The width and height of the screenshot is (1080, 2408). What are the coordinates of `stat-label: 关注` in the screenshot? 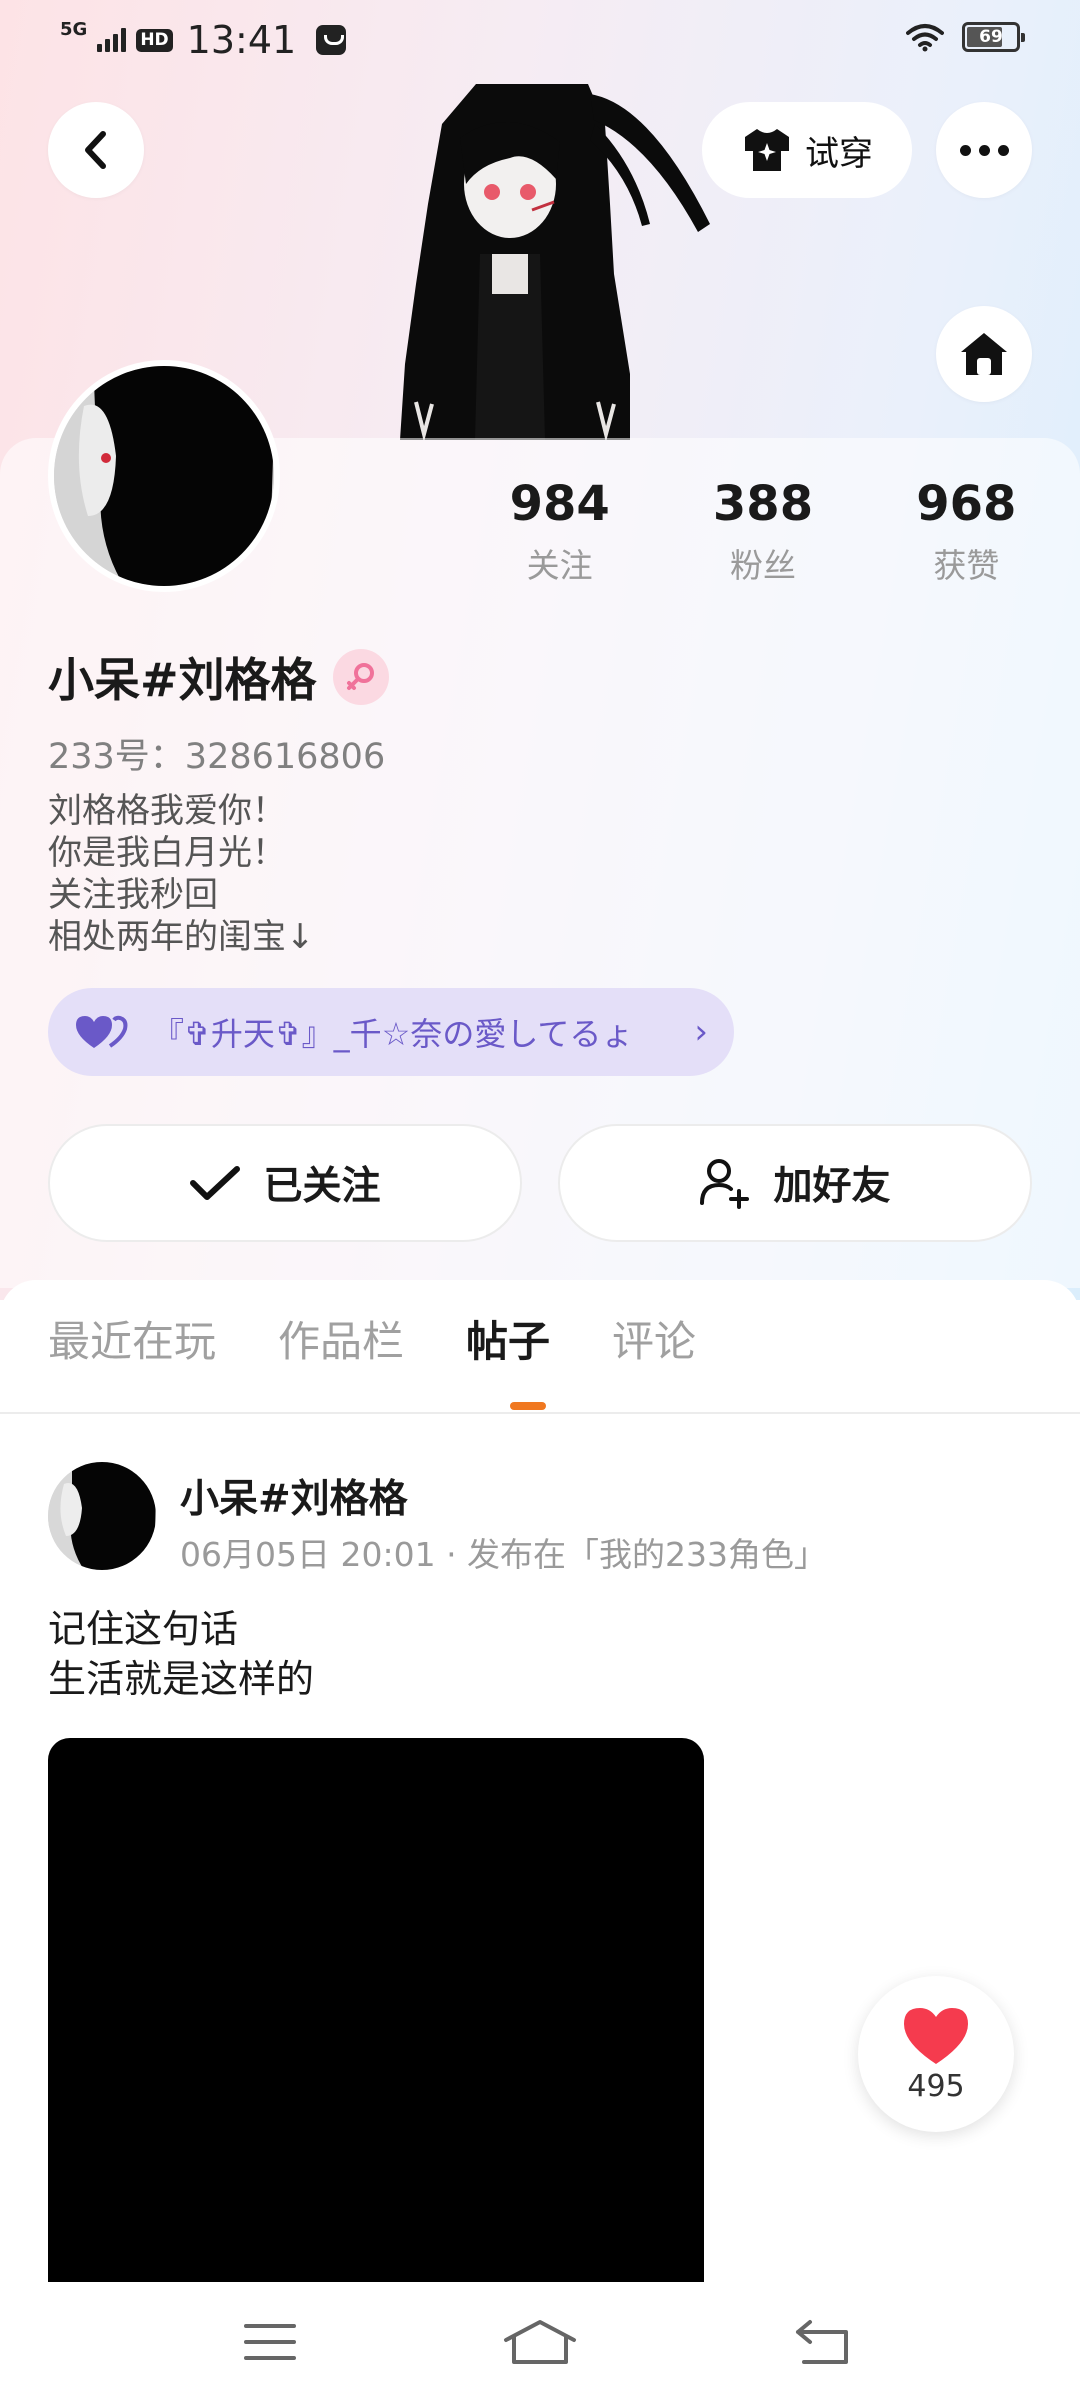 It's located at (559, 565).